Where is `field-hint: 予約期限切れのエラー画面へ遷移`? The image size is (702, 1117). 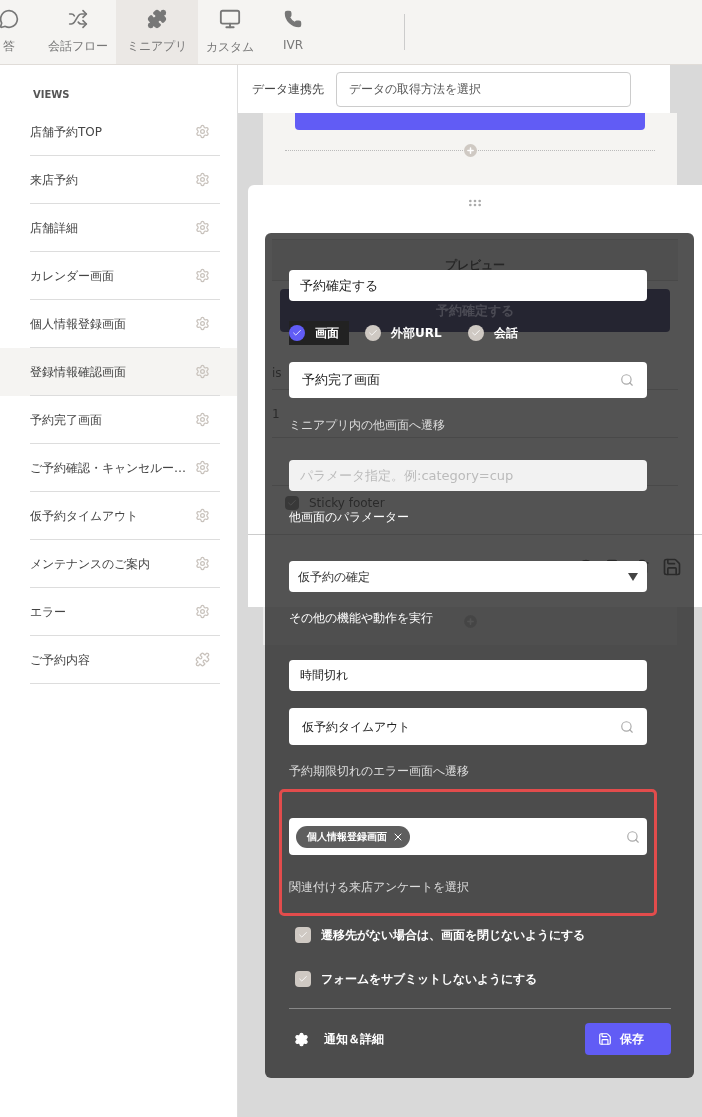
field-hint: 予約期限切れのエラー画面へ遷移 is located at coordinates (379, 771).